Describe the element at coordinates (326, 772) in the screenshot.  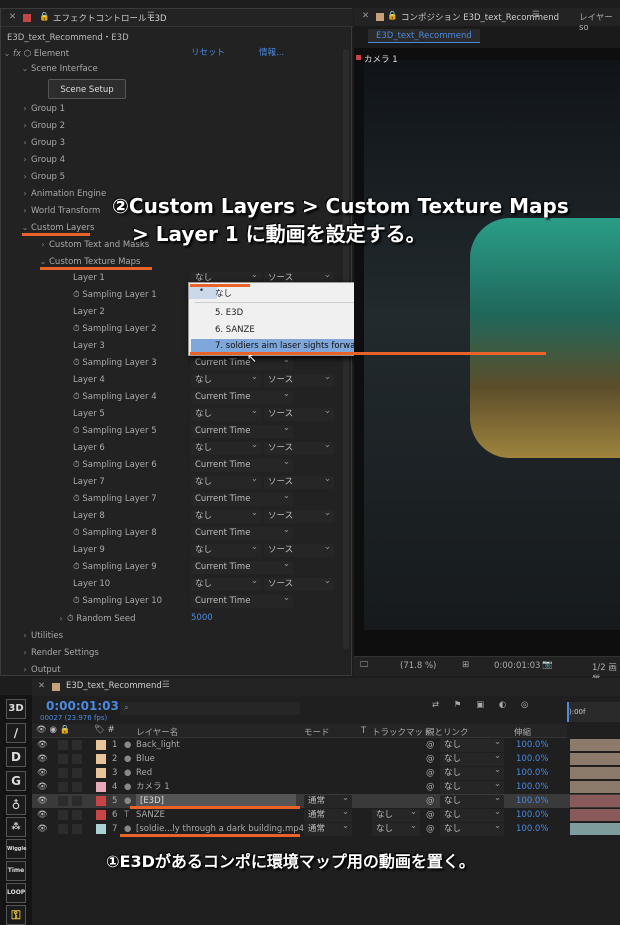
I see `timeline-layer-row: 👁3●Red@なし100.0%` at that location.